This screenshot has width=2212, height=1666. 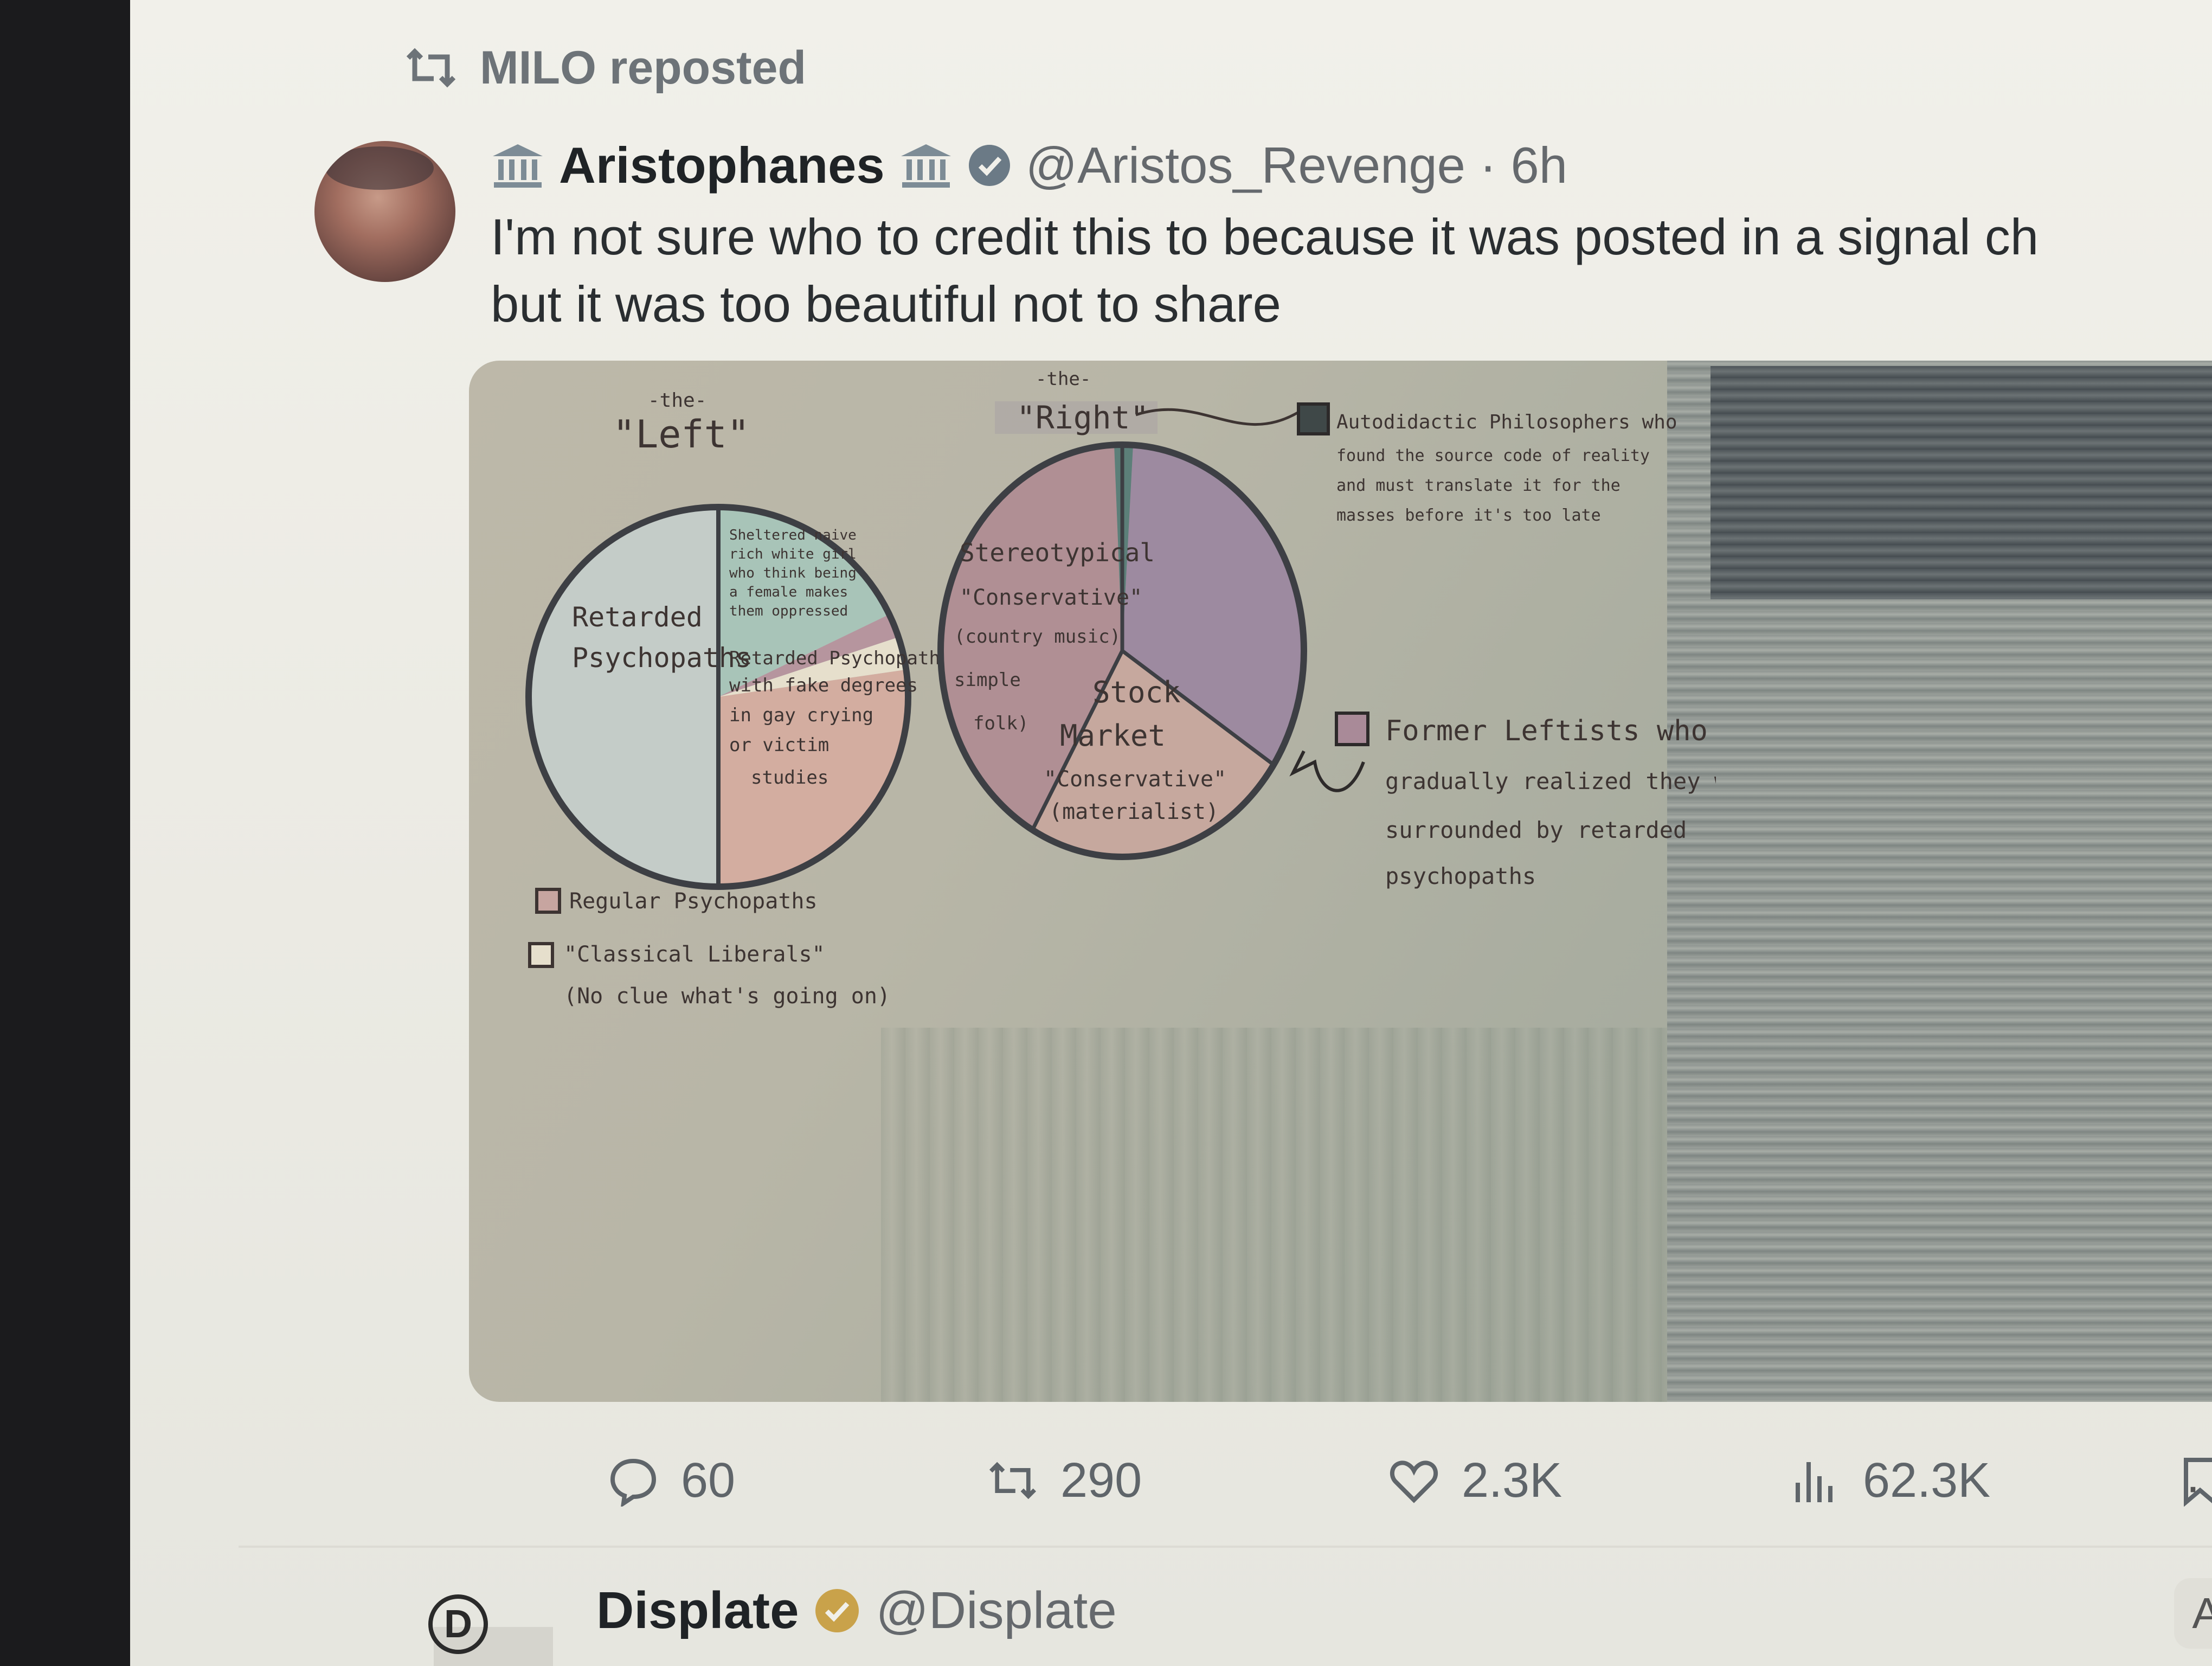 I want to click on legend-arrow, so click(x=1327, y=771).